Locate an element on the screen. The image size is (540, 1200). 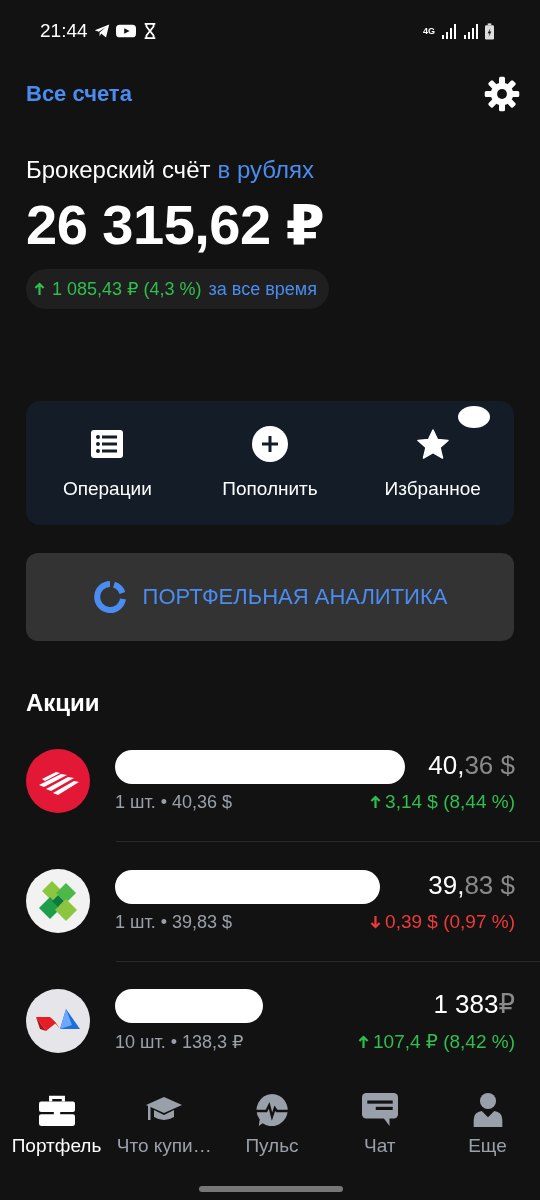
settings-button is located at coordinates (502, 94).